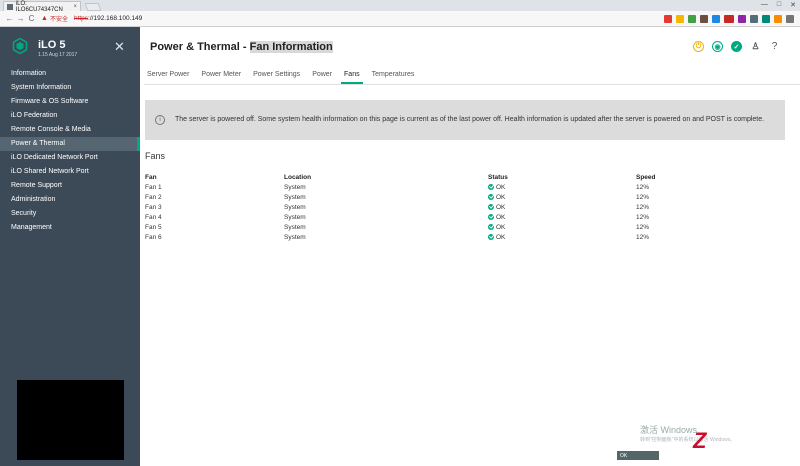 The width and height of the screenshot is (800, 466). Describe the element at coordinates (9, 18) in the screenshot. I see `back-icon: ←` at that location.